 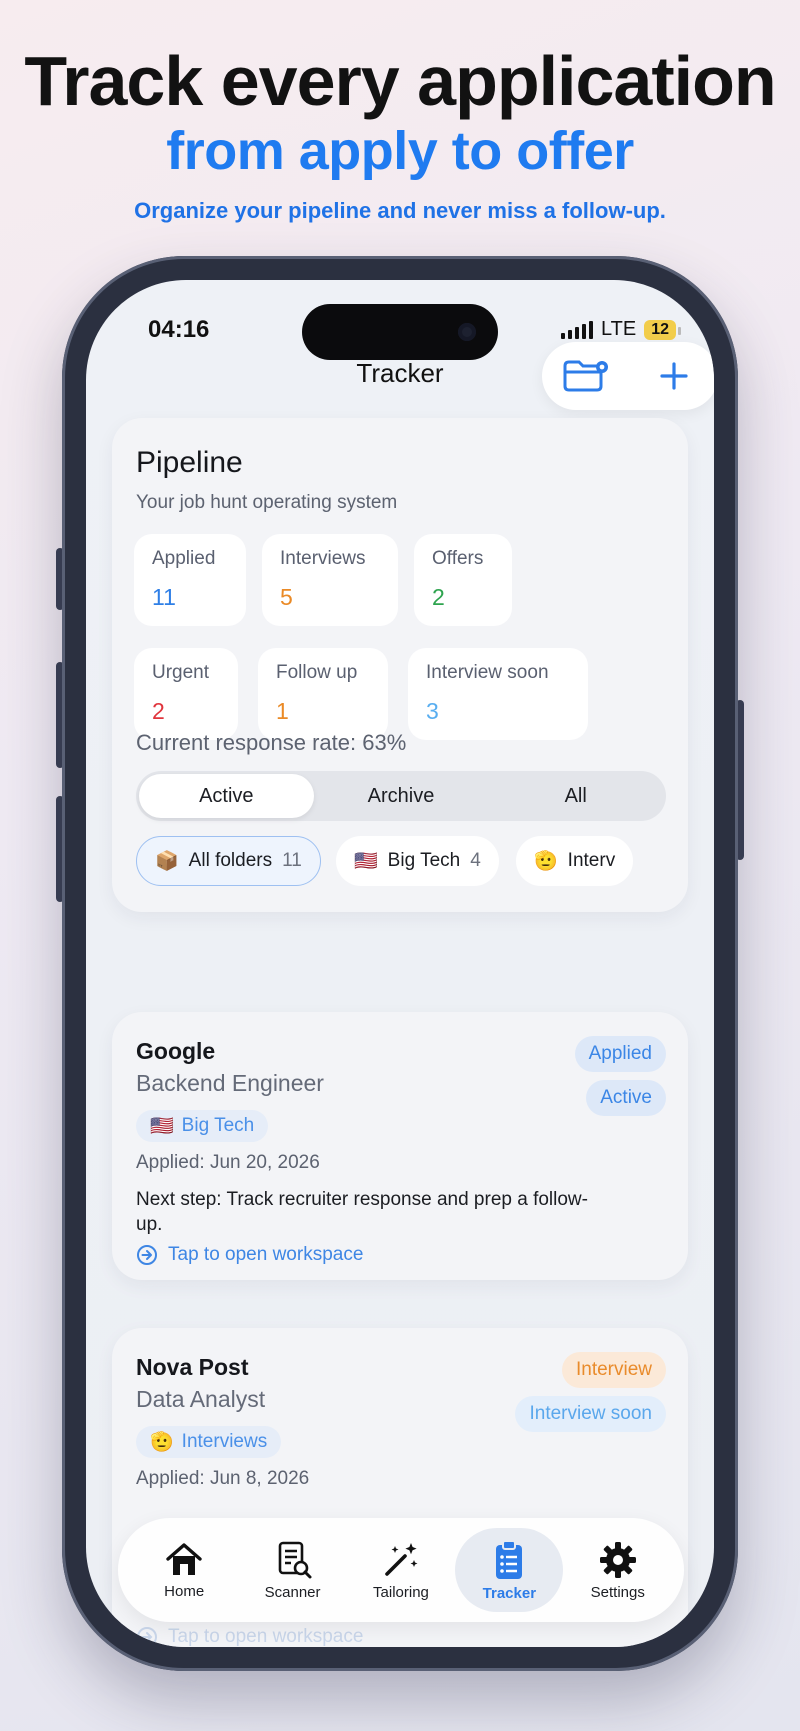 What do you see at coordinates (184, 1558) in the screenshot?
I see `house-icon` at bounding box center [184, 1558].